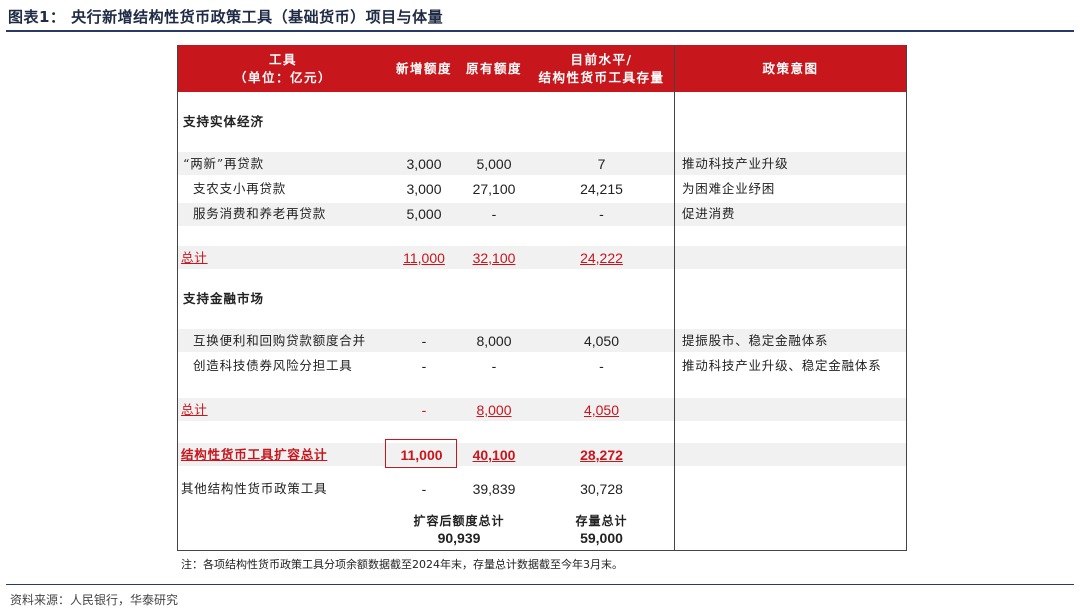 Image resolution: width=1080 pixels, height=616 pixels. I want to click on table-border-right, so click(906, 298).